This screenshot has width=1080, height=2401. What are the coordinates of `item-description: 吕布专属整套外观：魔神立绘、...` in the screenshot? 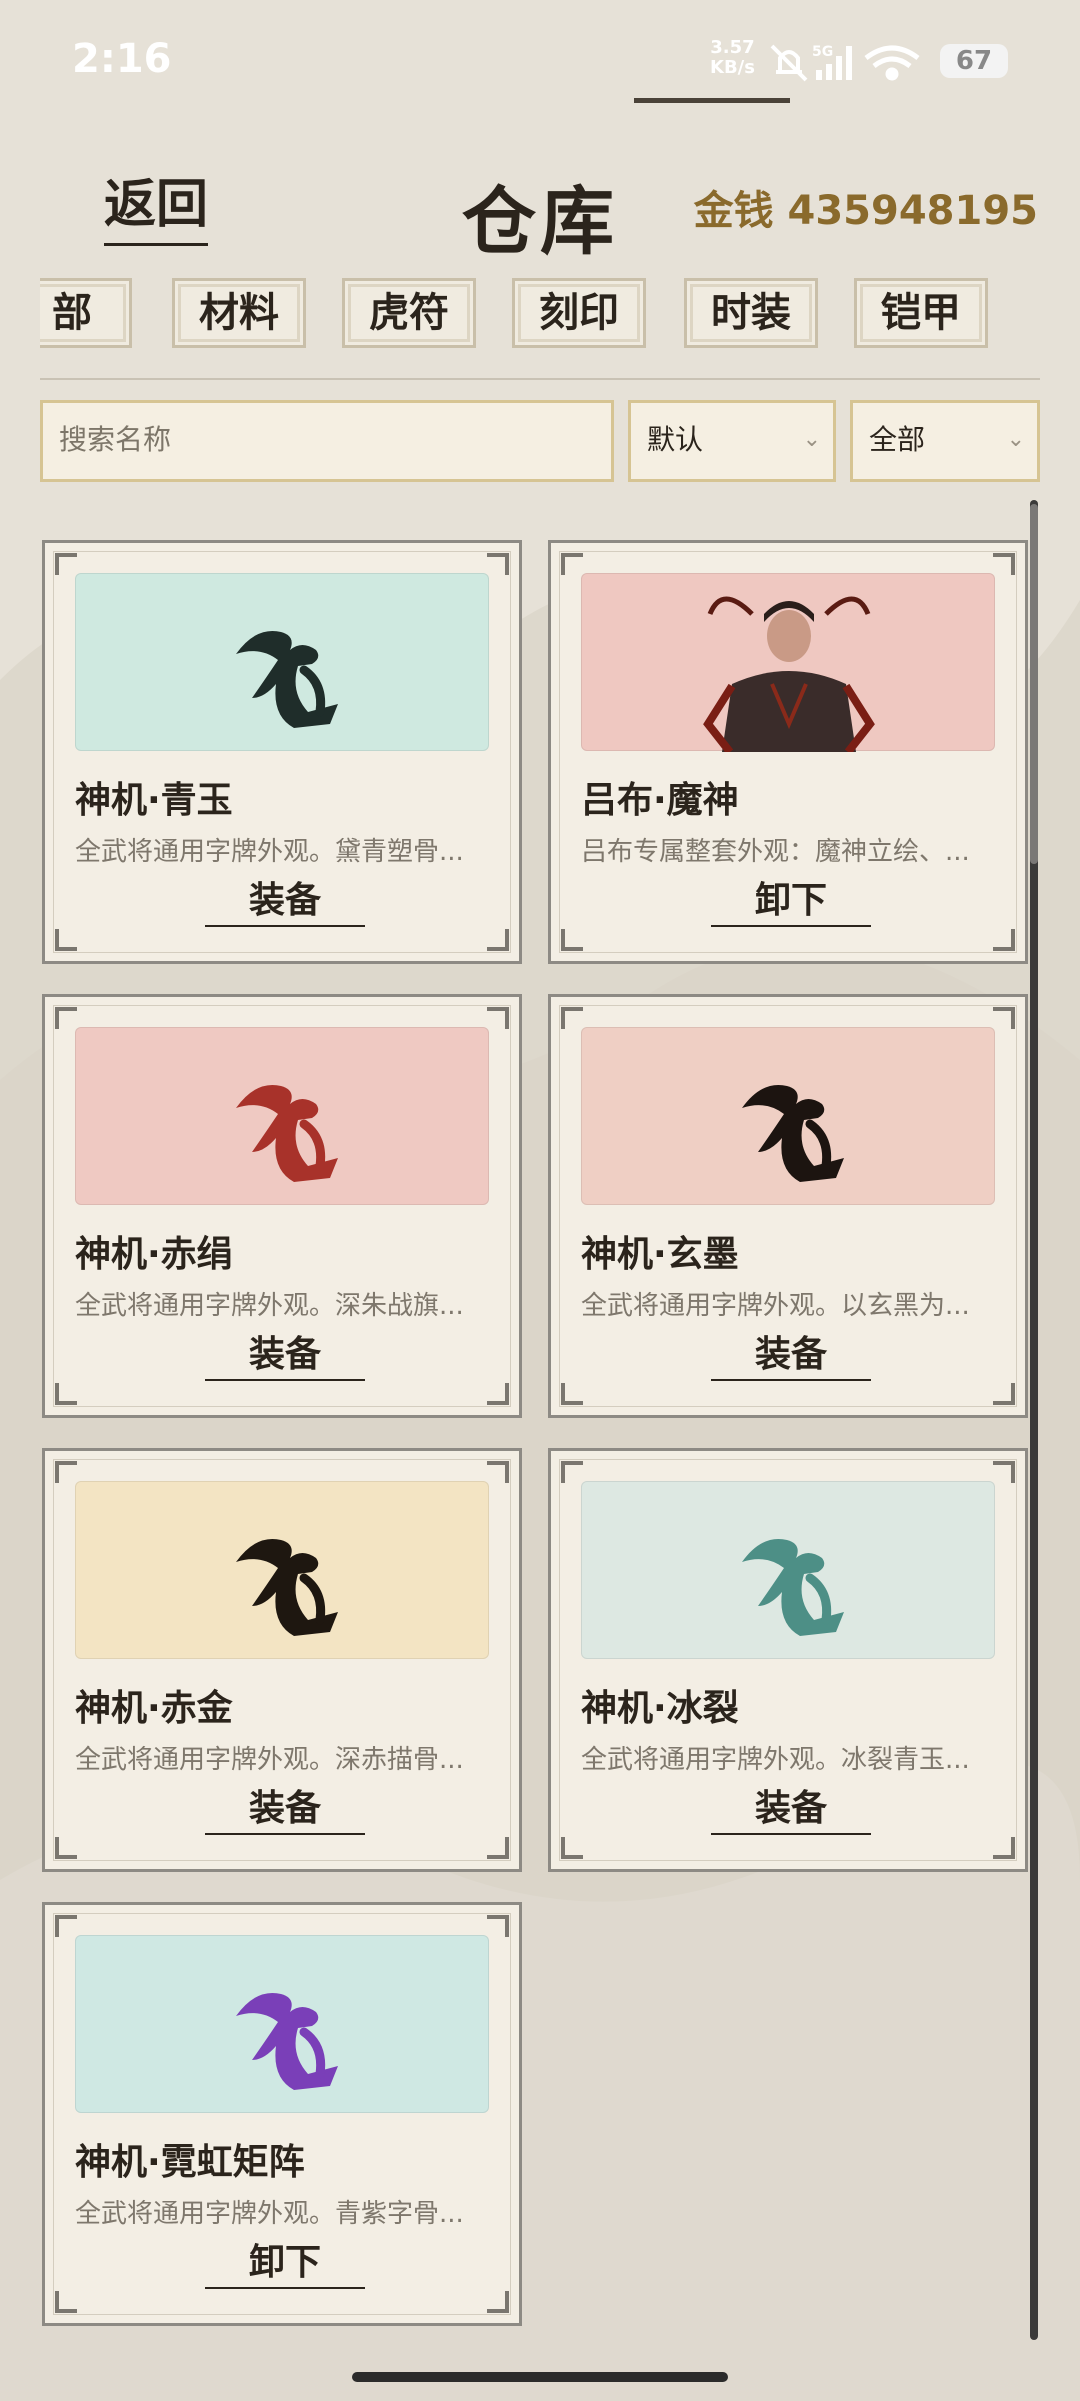 It's located at (775, 852).